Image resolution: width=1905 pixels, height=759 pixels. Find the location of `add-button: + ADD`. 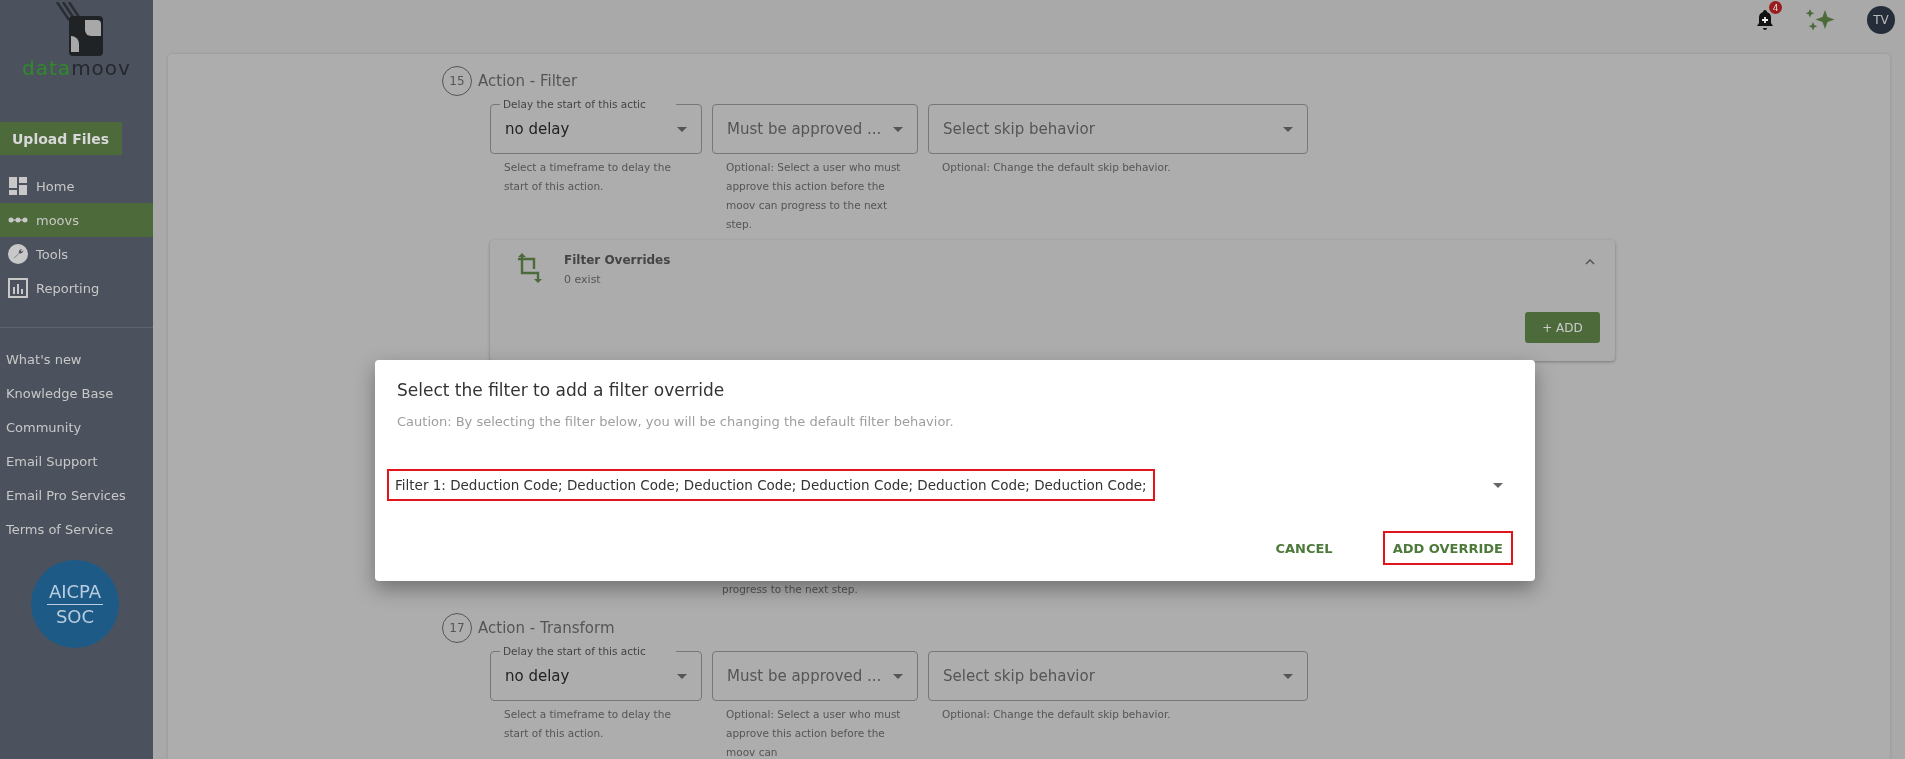

add-button: + ADD is located at coordinates (1562, 327).